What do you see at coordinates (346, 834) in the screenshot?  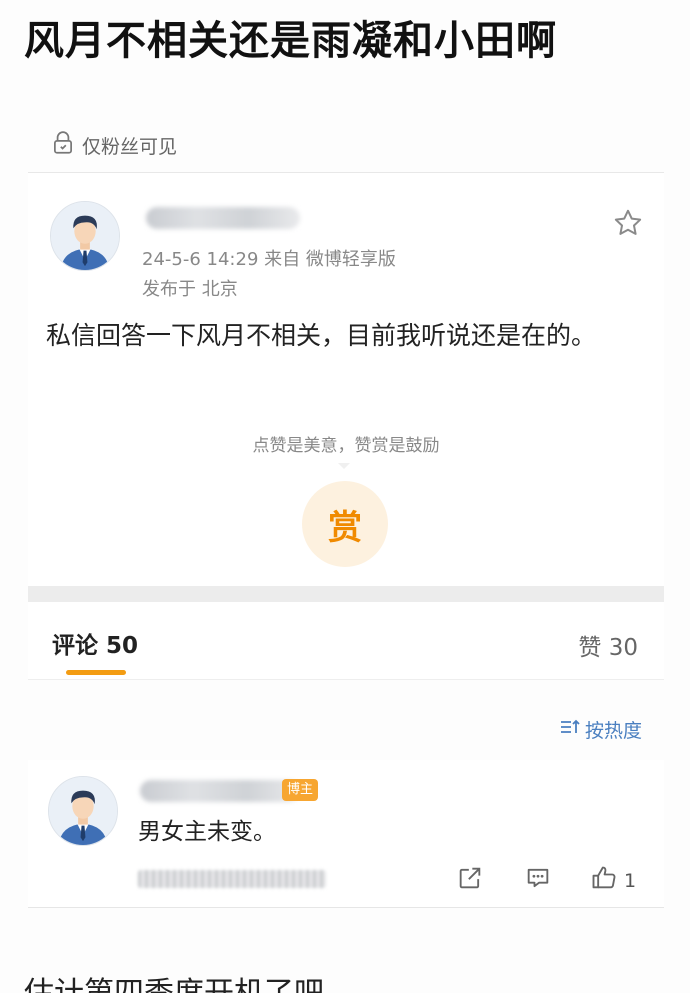 I see `comment-item: 博主 男女主未变。 1` at bounding box center [346, 834].